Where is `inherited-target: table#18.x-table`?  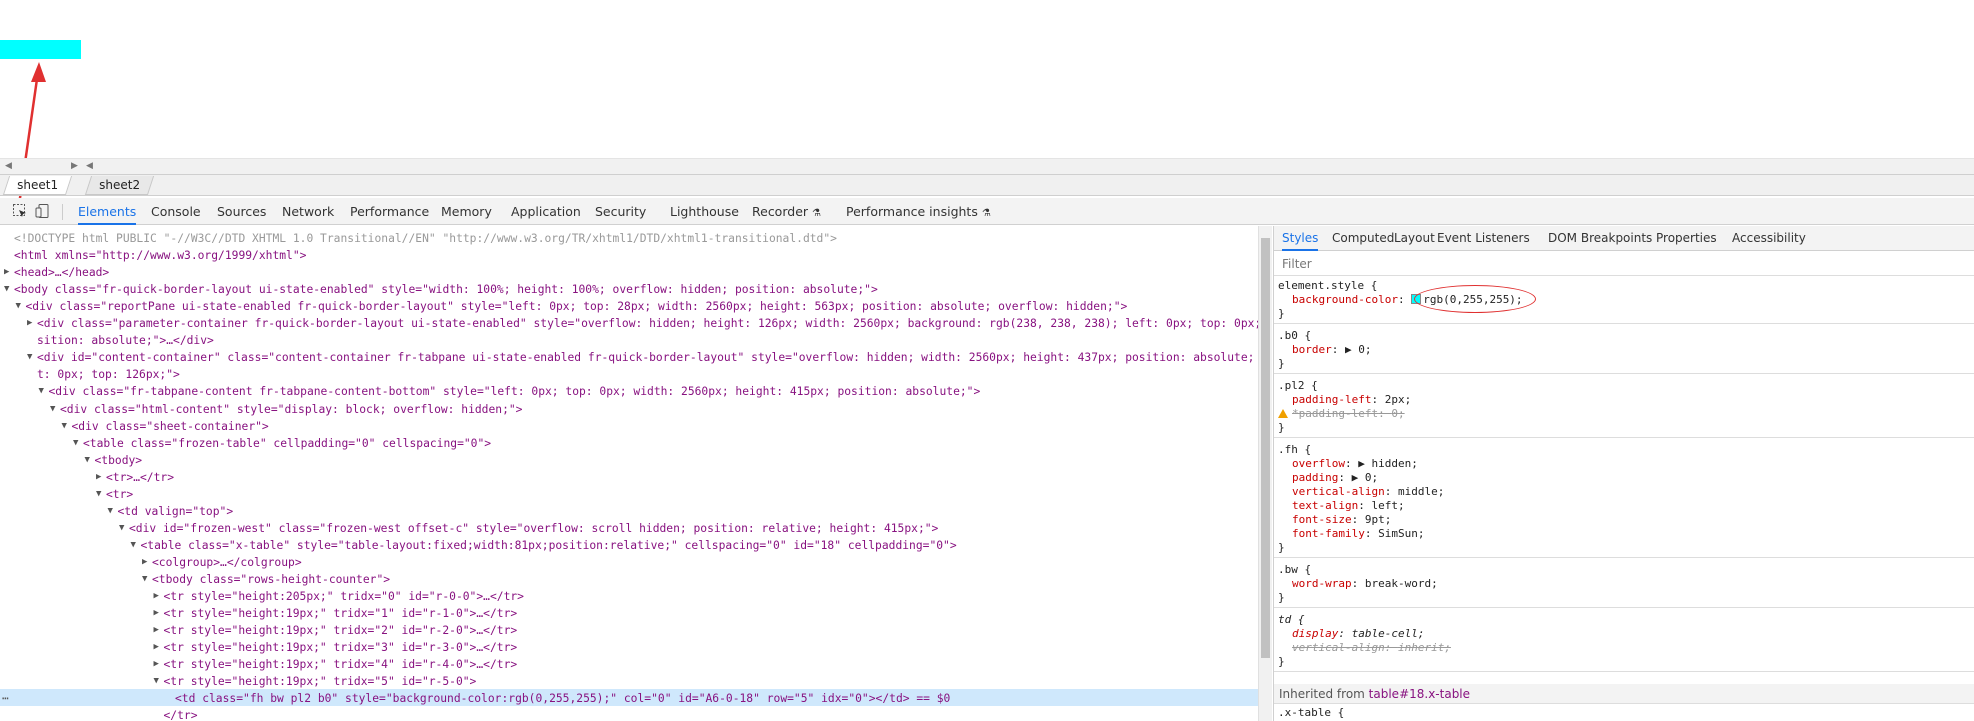 inherited-target: table#18.x-table is located at coordinates (1419, 694).